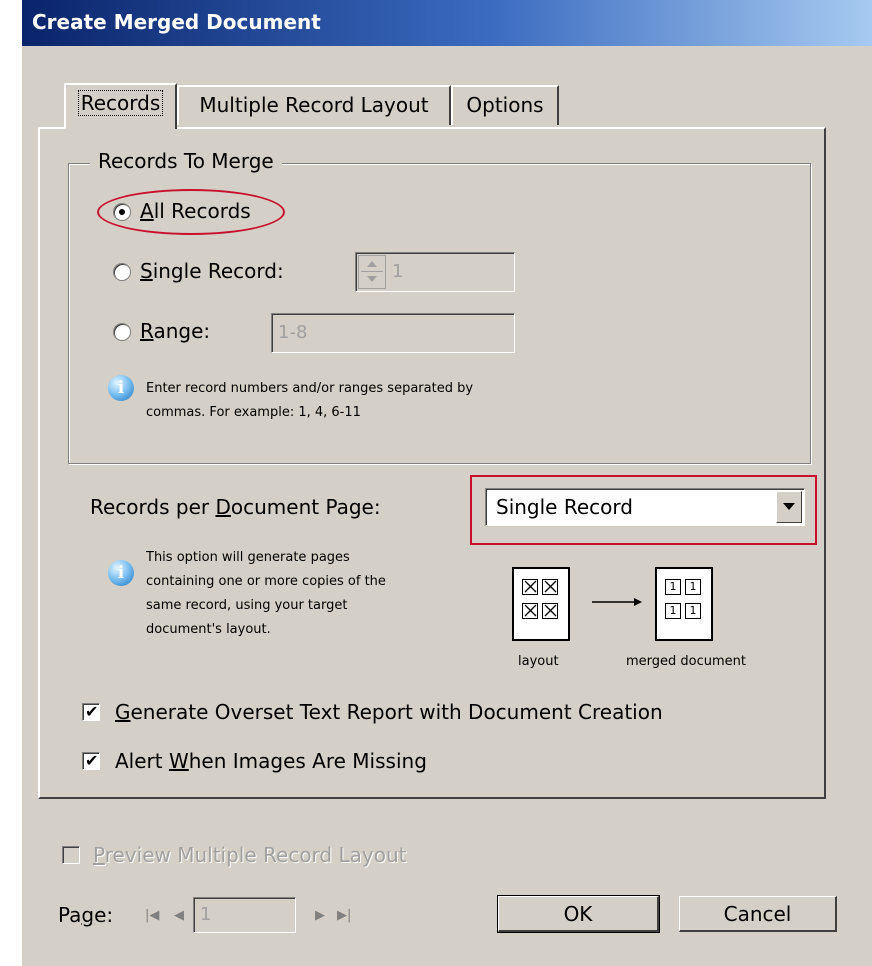 The image size is (872, 966). I want to click on records-per-page-label-end: ocument Page:, so click(305, 507).